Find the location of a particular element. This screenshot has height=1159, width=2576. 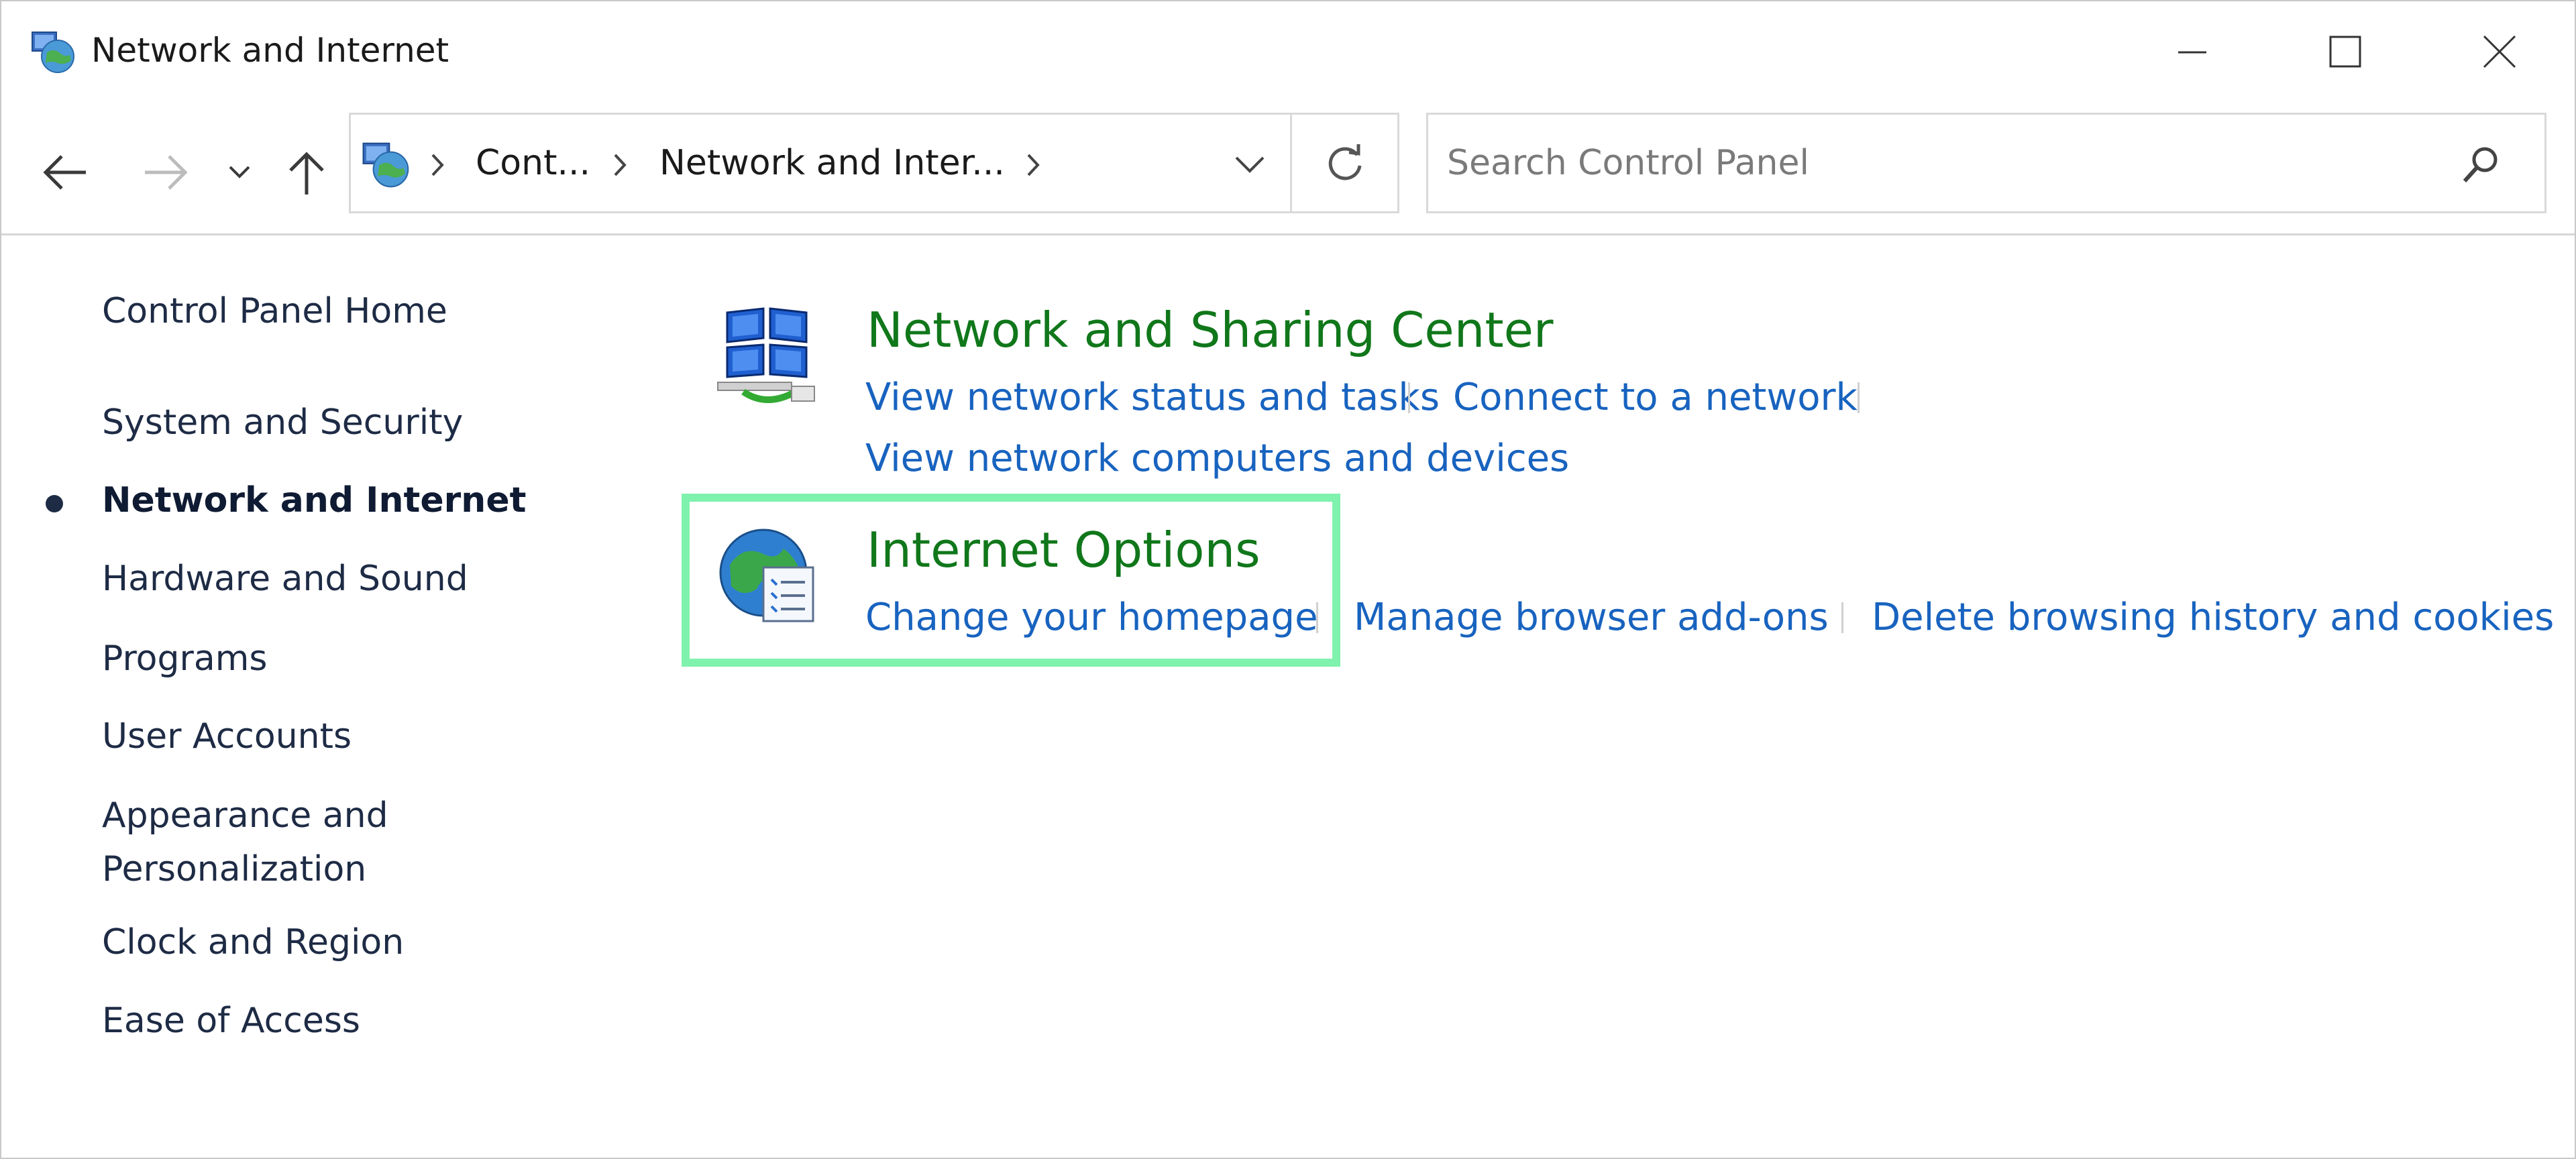

title-bar: Network and Internet is located at coordinates (1288, 51).